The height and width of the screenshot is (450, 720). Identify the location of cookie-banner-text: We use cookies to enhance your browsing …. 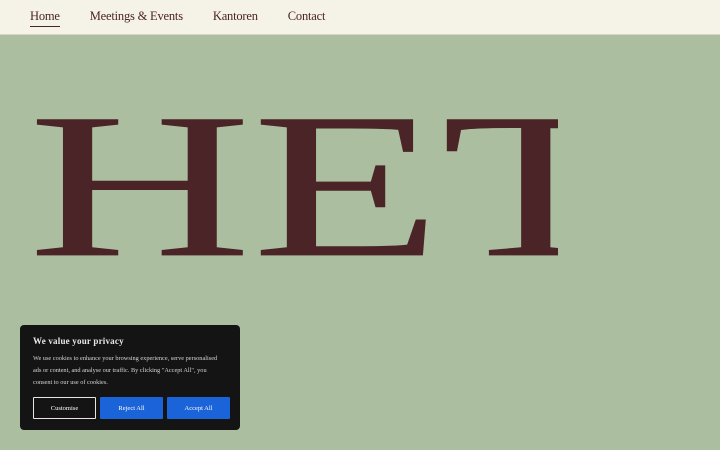
(125, 370).